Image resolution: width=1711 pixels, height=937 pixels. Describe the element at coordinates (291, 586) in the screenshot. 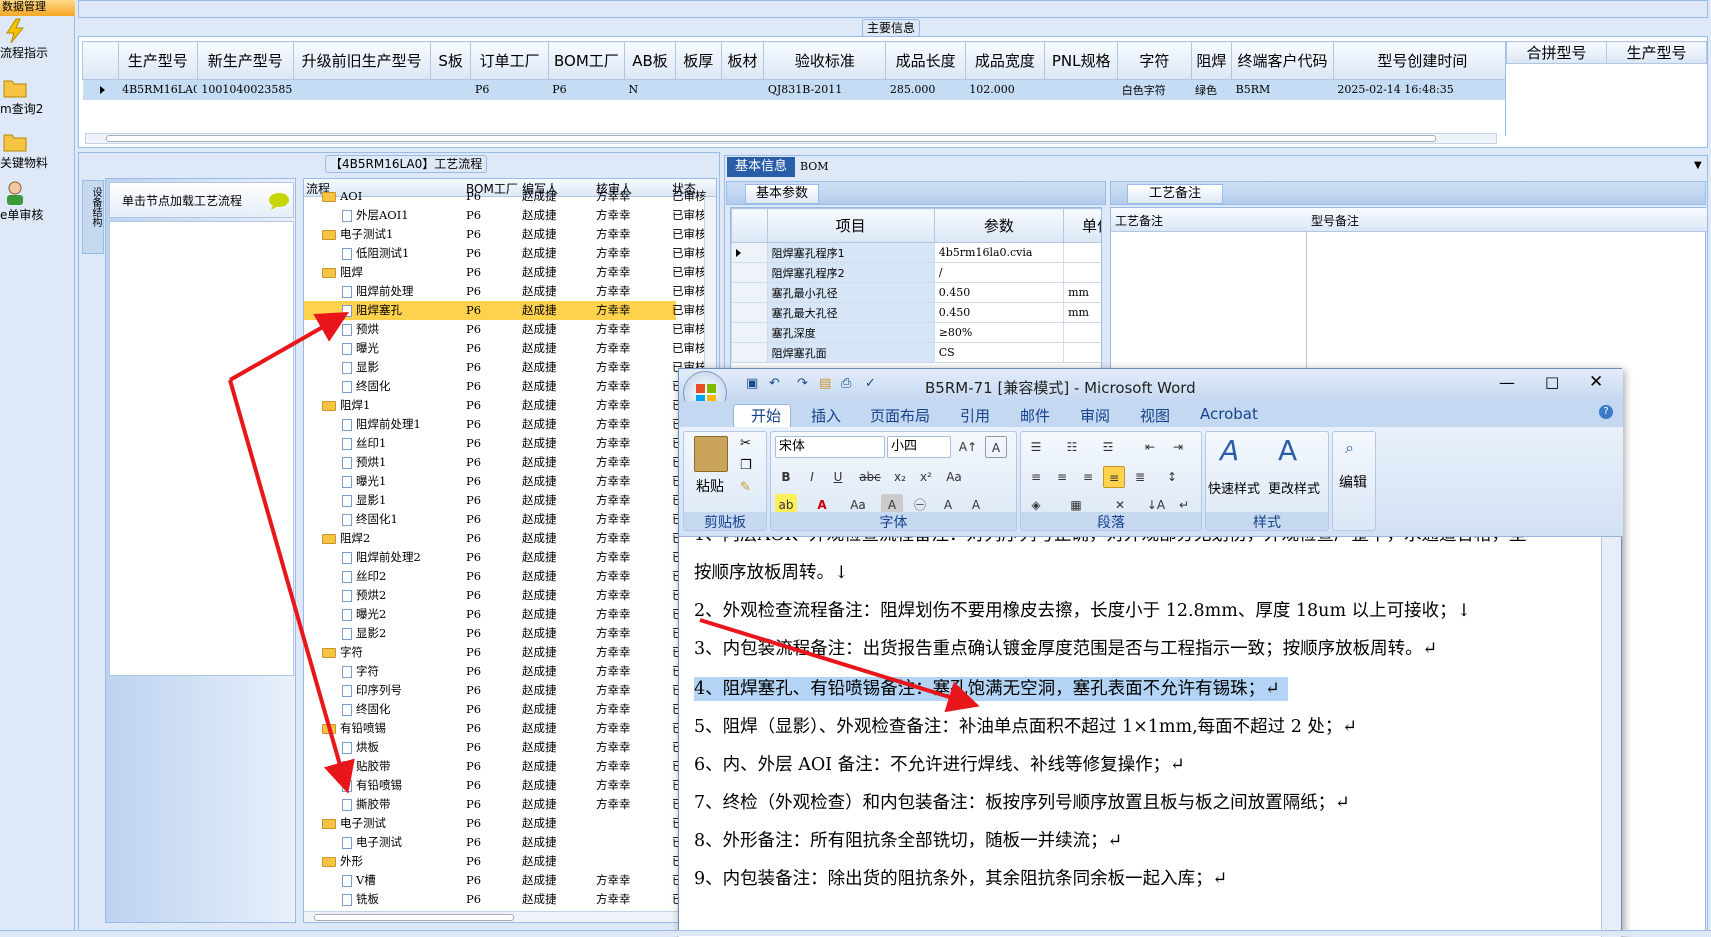

I see `arrow-to-tin-spray` at that location.